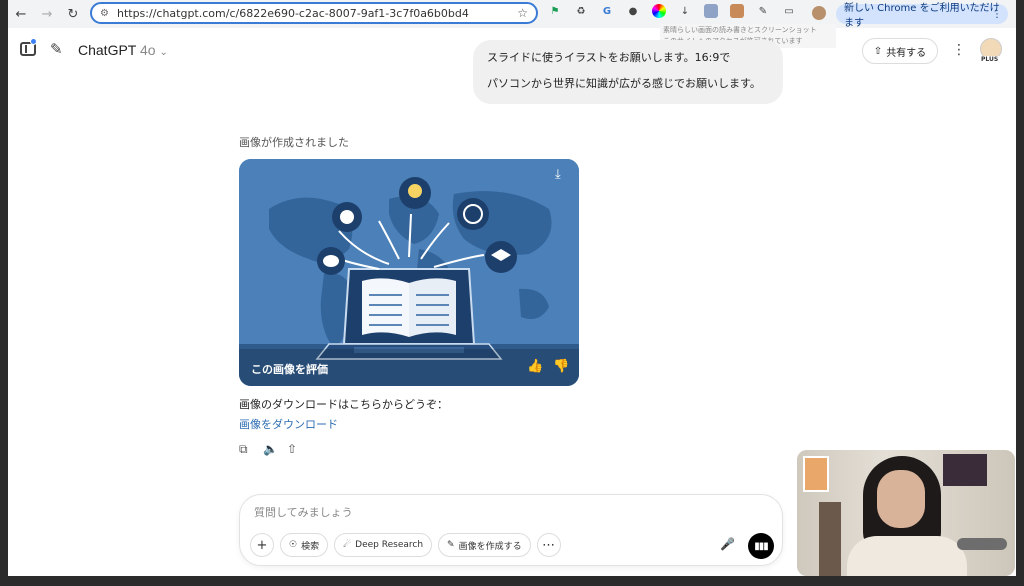 This screenshot has height=586, width=1024. What do you see at coordinates (672, 11) in the screenshot?
I see `extensions-bar: ⚑ ♻ G ● ↓ ✎ ▭` at bounding box center [672, 11].